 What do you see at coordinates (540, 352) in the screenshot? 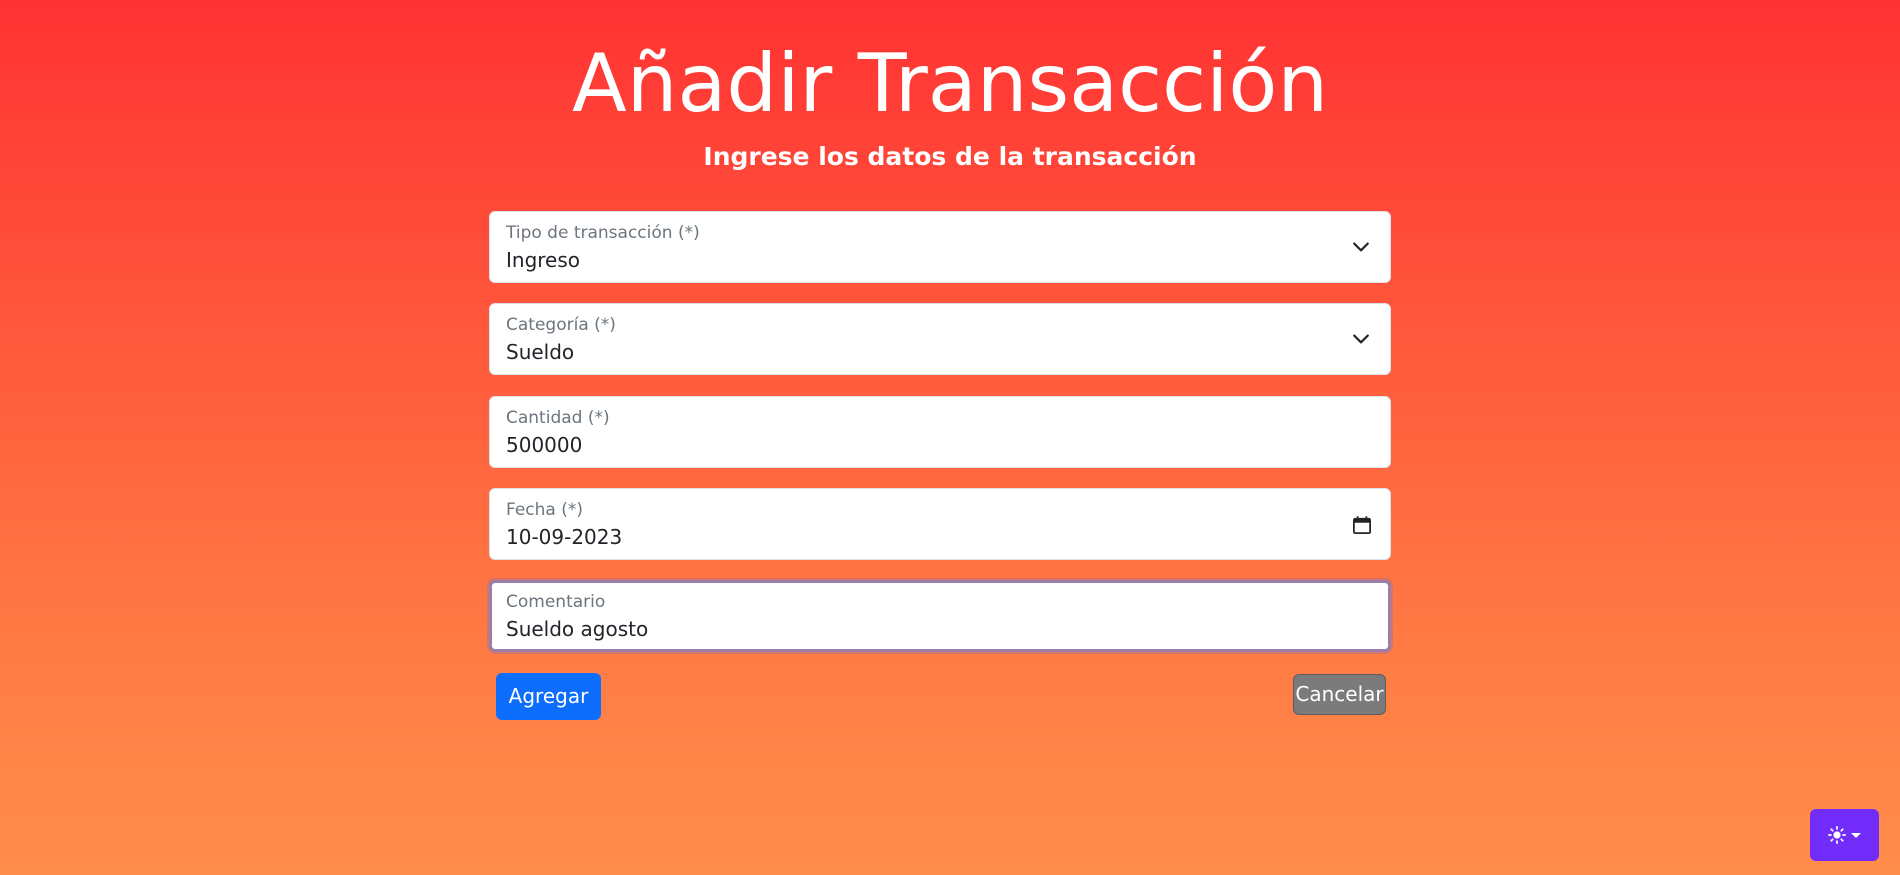
I see `category-value: Sueldo` at bounding box center [540, 352].